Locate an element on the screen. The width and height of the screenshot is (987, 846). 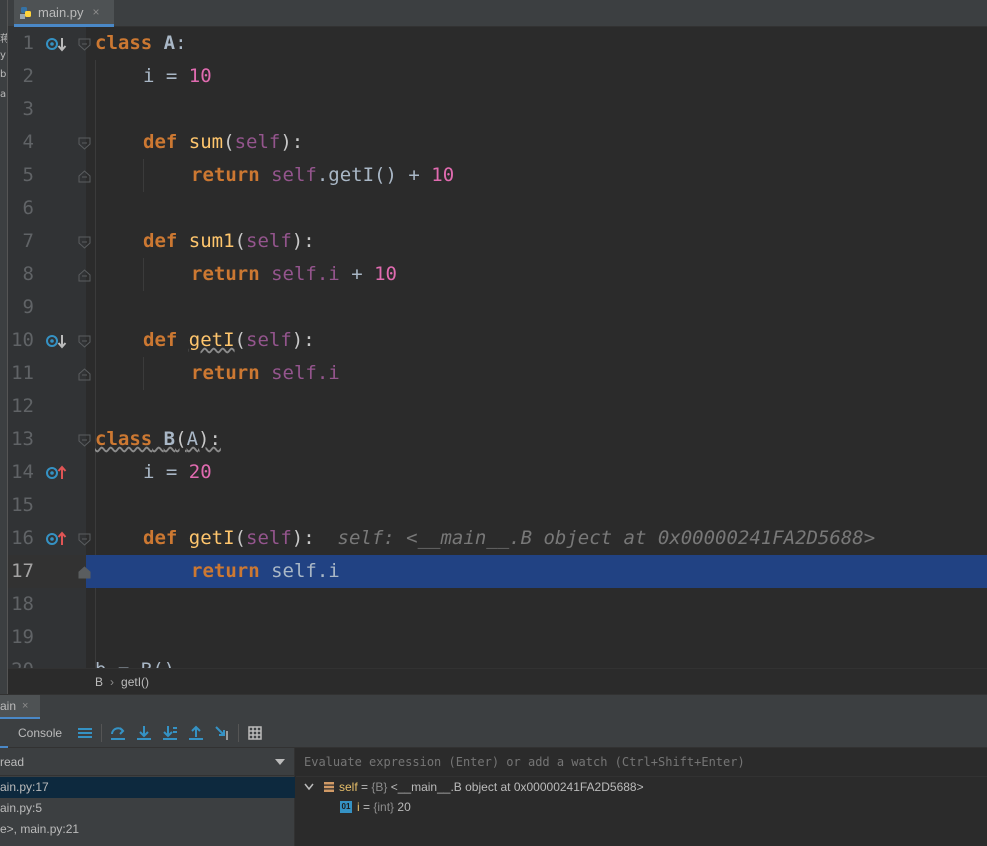
gutter-cell: 12 is located at coordinates (47, 406).